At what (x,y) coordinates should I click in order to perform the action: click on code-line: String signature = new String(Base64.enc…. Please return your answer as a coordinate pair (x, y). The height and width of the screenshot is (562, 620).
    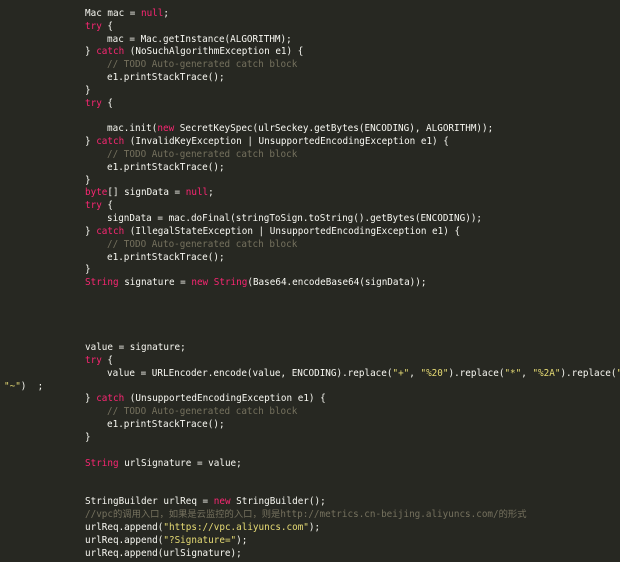
    Looking at the image, I should click on (255, 282).